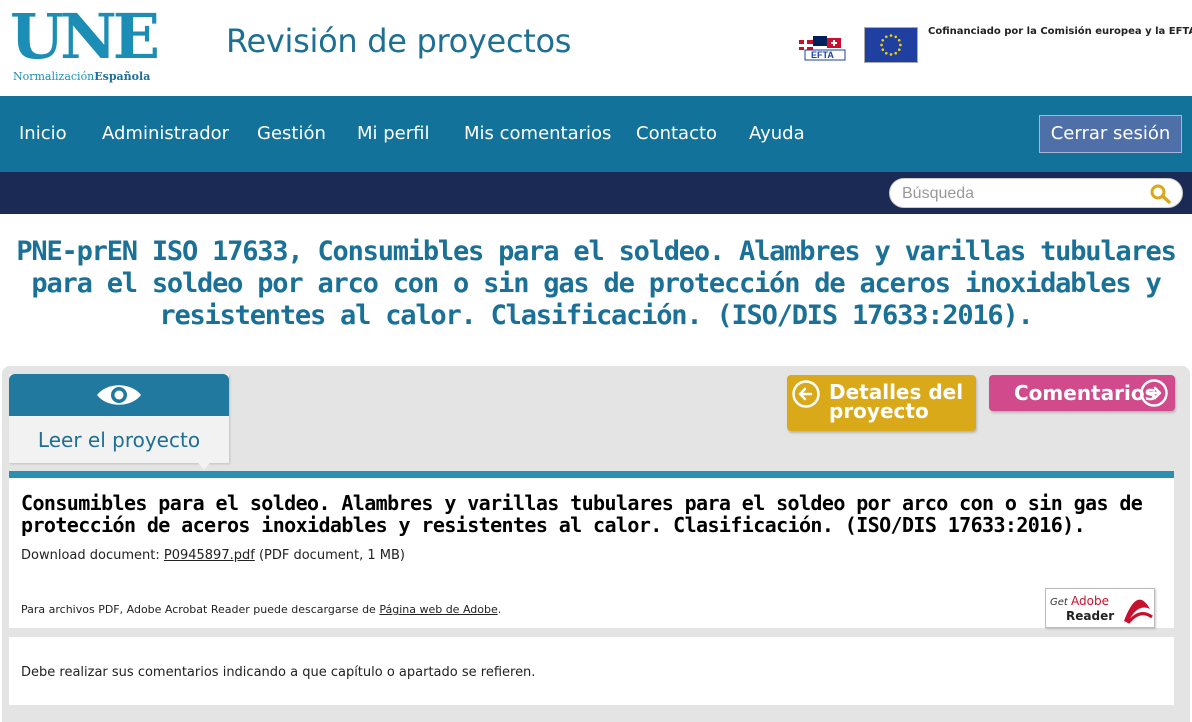 Image resolution: width=1192 pixels, height=722 pixels. What do you see at coordinates (85, 36) in the screenshot?
I see `logo-mark: UNE` at bounding box center [85, 36].